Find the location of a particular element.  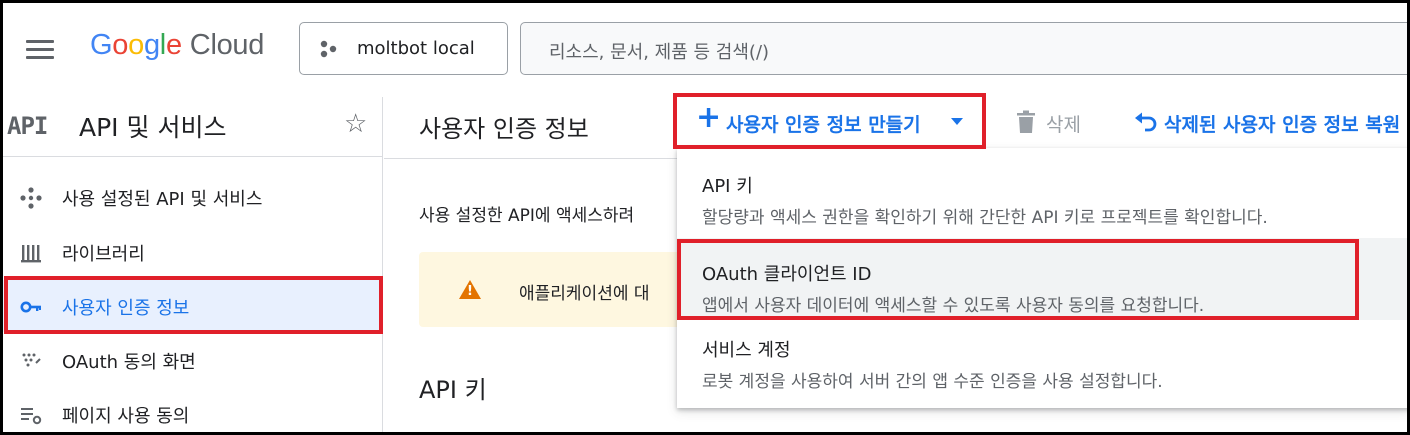

delete-button: 삭제 is located at coordinates (1056, 123).